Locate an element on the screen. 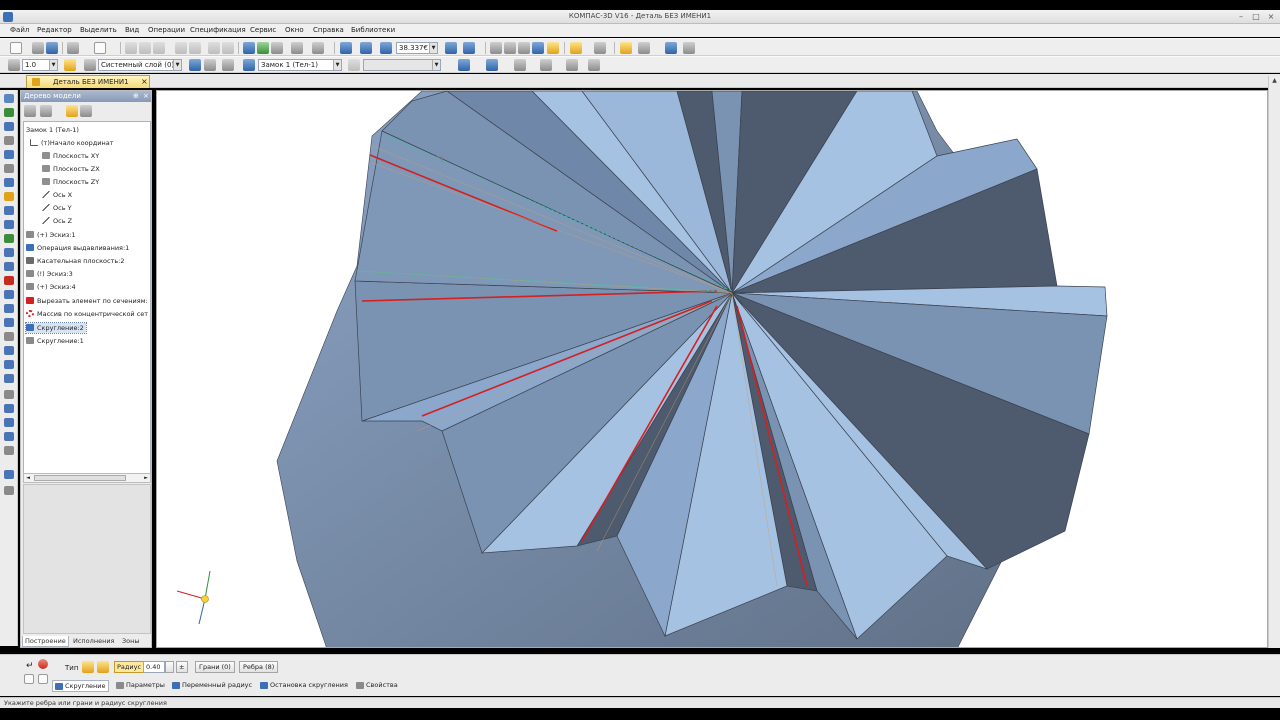  save-icon is located at coordinates (52, 48).